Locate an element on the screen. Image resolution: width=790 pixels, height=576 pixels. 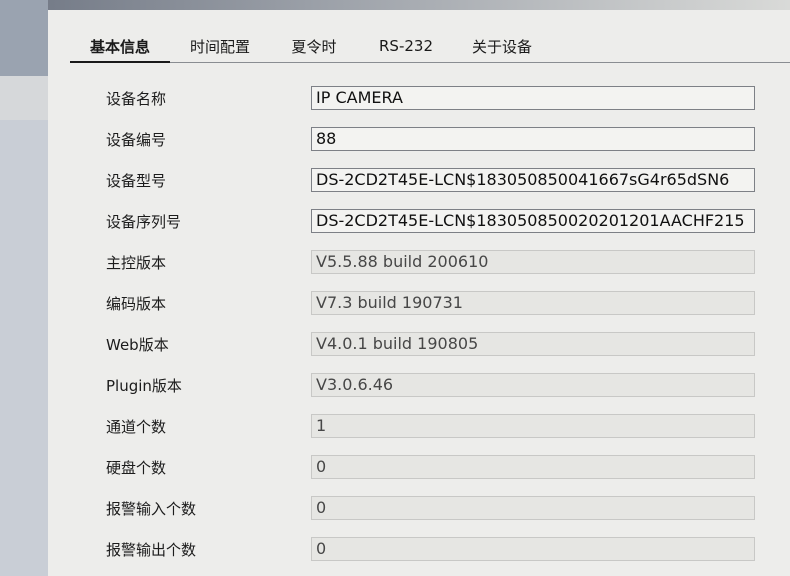
row-plugin-version: Plugin版本 V3.0.6.46 is located at coordinates (436, 393).